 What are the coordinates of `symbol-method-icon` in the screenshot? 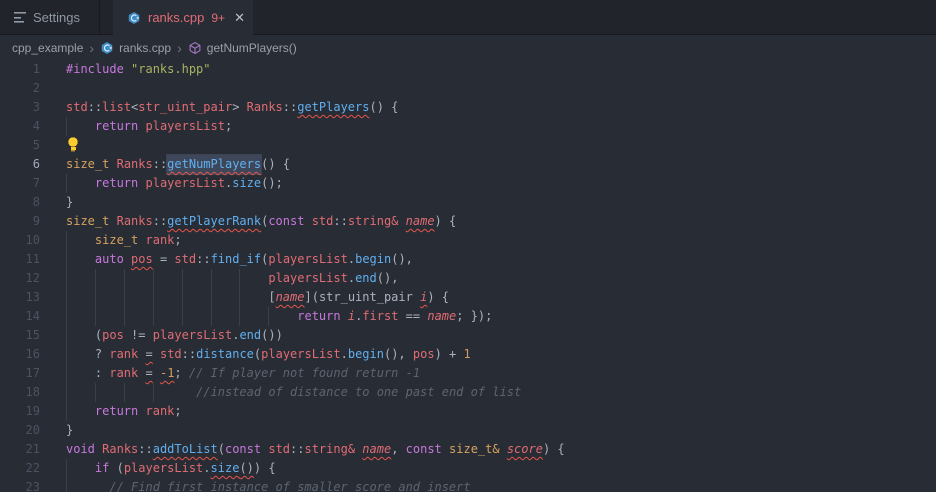 It's located at (195, 48).